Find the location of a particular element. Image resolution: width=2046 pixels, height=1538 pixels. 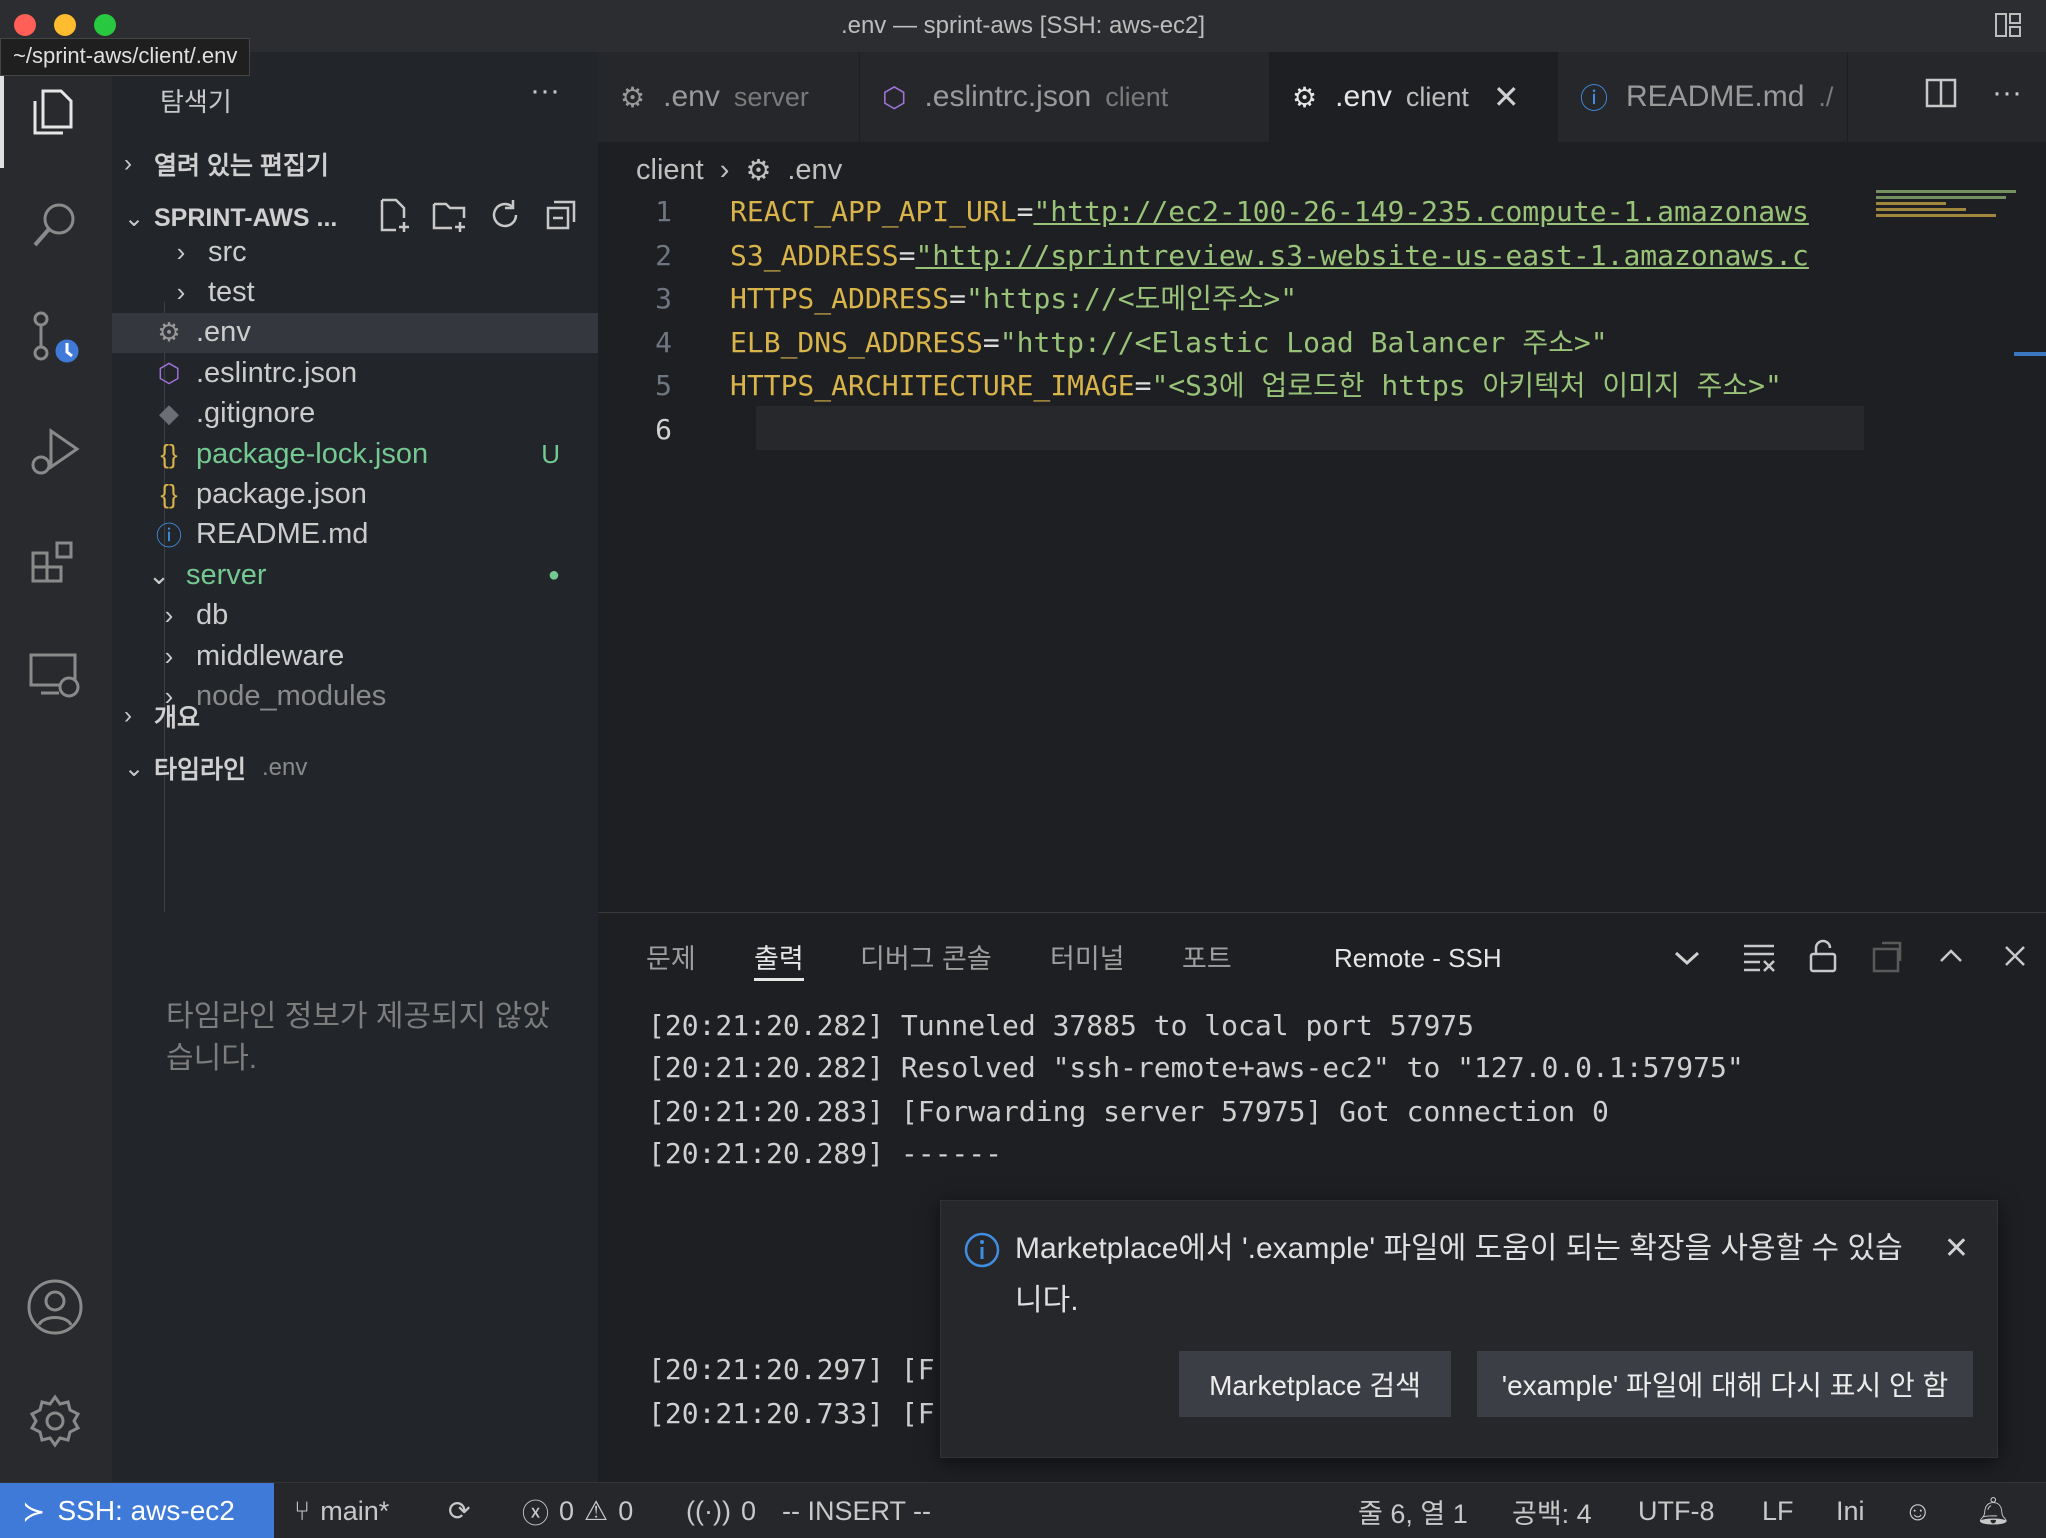

tree-item: ⚙ .env is located at coordinates (355, 332).